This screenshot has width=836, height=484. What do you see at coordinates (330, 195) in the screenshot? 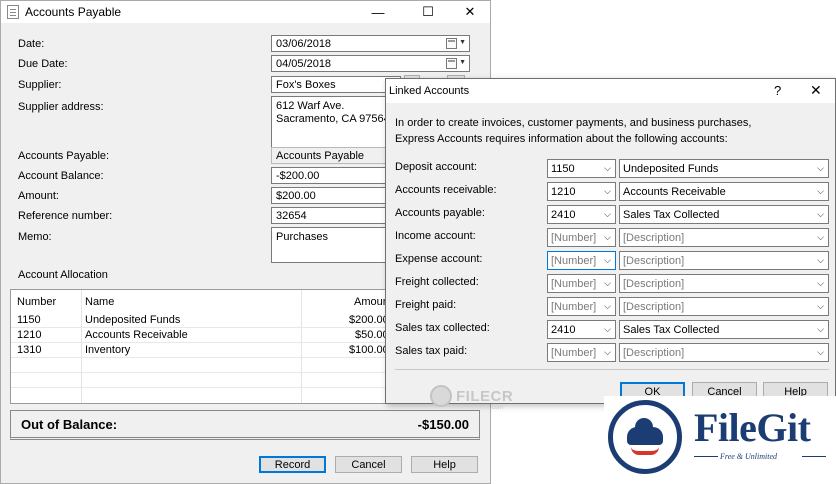
I see `amount-field: $200.00` at bounding box center [330, 195].